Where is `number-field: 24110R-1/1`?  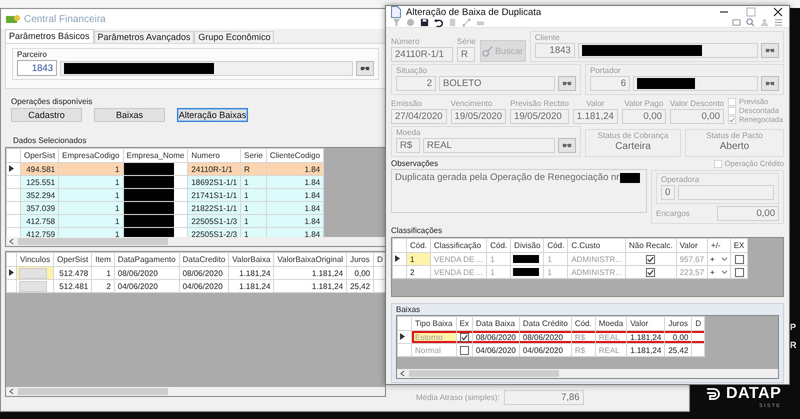 number-field: 24110R-1/1 is located at coordinates (422, 54).